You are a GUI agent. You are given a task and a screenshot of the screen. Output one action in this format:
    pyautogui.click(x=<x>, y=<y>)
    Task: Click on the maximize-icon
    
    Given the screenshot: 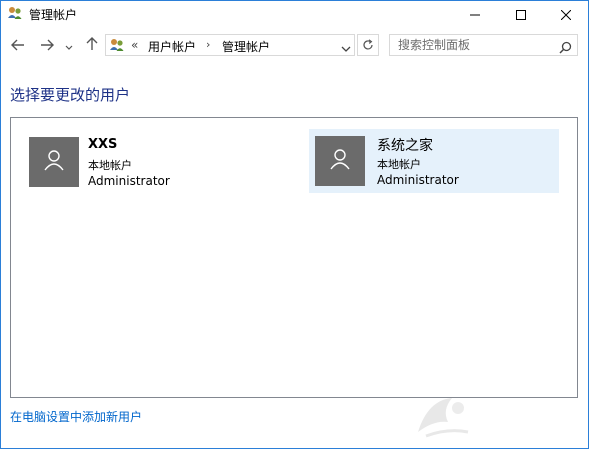 What is the action you would take?
    pyautogui.click(x=521, y=14)
    